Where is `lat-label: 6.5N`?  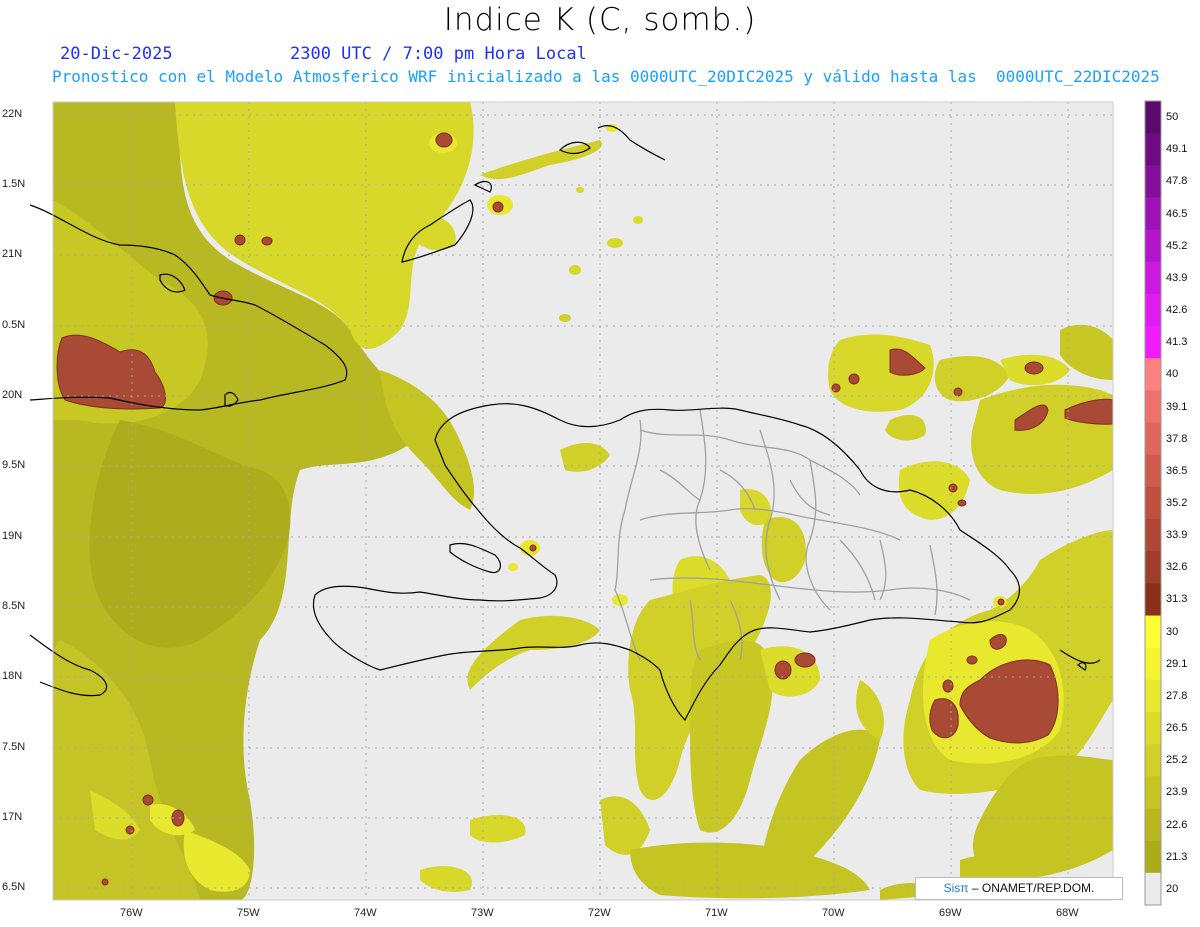
lat-label: 6.5N is located at coordinates (14, 887).